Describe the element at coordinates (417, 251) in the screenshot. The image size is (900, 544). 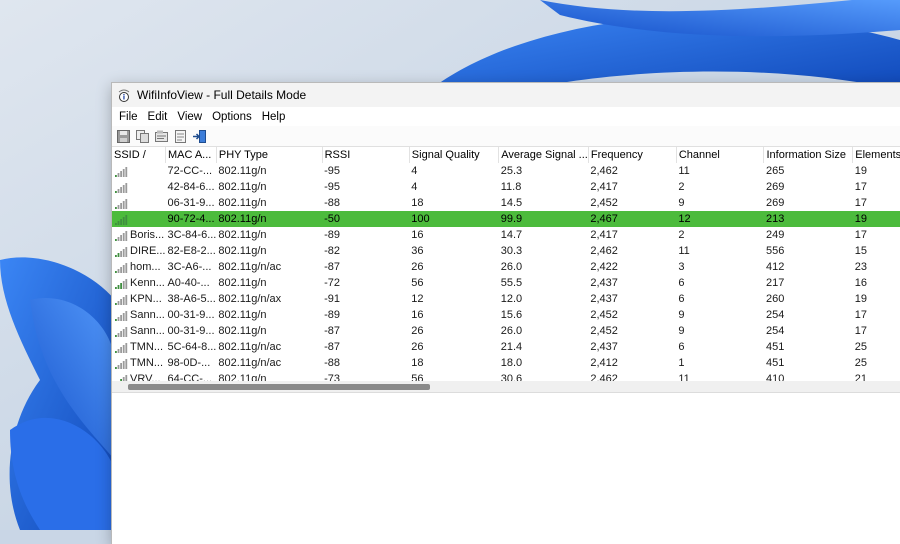
I see `cell-signal-quality: 36` at that location.